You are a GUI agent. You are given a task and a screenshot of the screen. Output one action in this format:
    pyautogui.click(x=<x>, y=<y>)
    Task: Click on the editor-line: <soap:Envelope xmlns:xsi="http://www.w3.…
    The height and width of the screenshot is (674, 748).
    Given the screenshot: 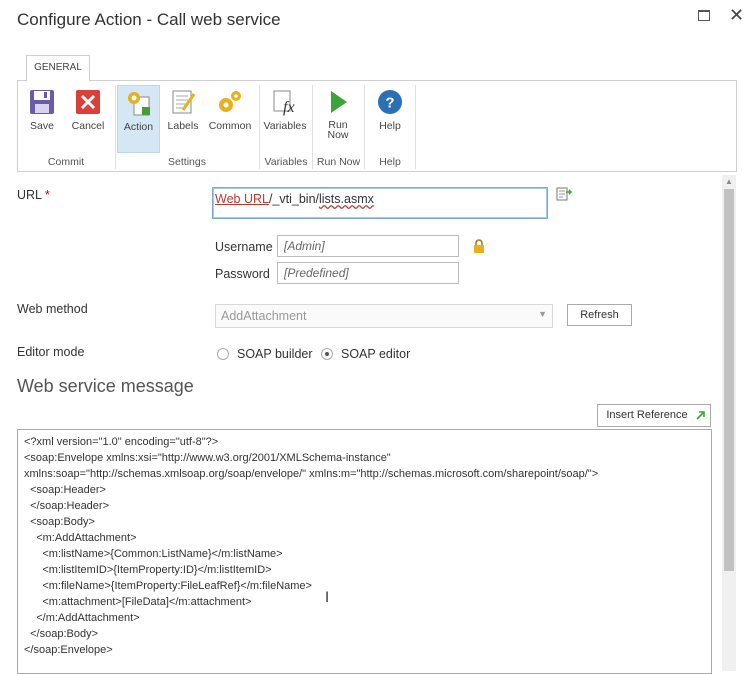 What is the action you would take?
    pyautogui.click(x=207, y=458)
    